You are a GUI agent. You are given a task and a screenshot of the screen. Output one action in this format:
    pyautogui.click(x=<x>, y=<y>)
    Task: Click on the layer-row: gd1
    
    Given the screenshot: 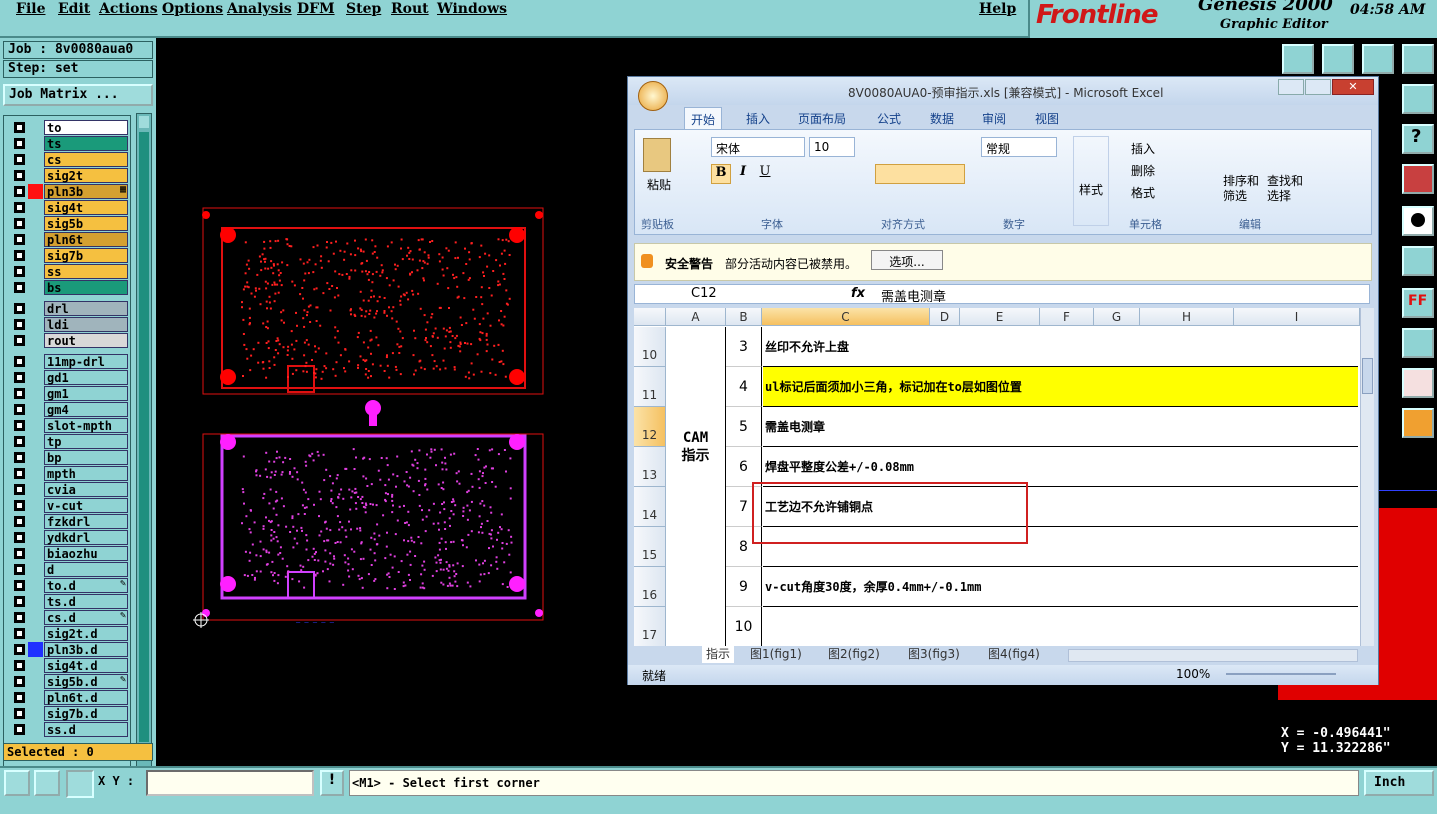 What is the action you would take?
    pyautogui.click(x=70, y=377)
    